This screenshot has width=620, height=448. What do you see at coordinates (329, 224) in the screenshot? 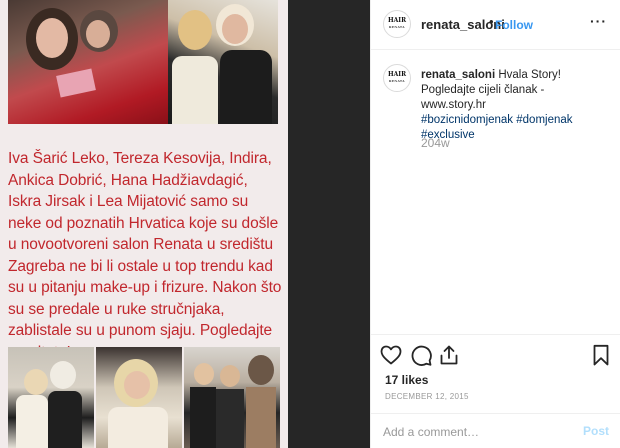
I see `modal-backdrop` at bounding box center [329, 224].